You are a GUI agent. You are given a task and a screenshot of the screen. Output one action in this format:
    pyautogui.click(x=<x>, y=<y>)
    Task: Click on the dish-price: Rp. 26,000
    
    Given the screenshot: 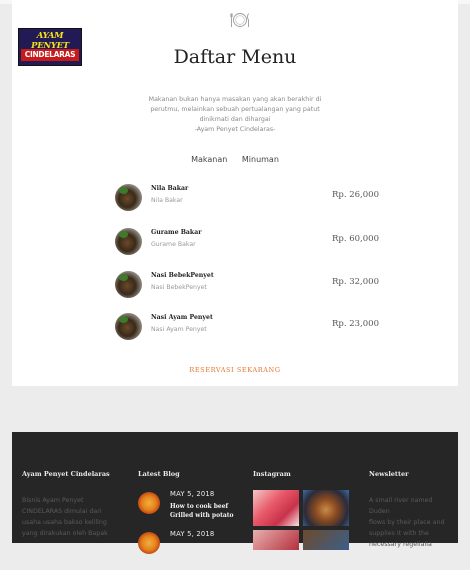 What is the action you would take?
    pyautogui.click(x=355, y=195)
    